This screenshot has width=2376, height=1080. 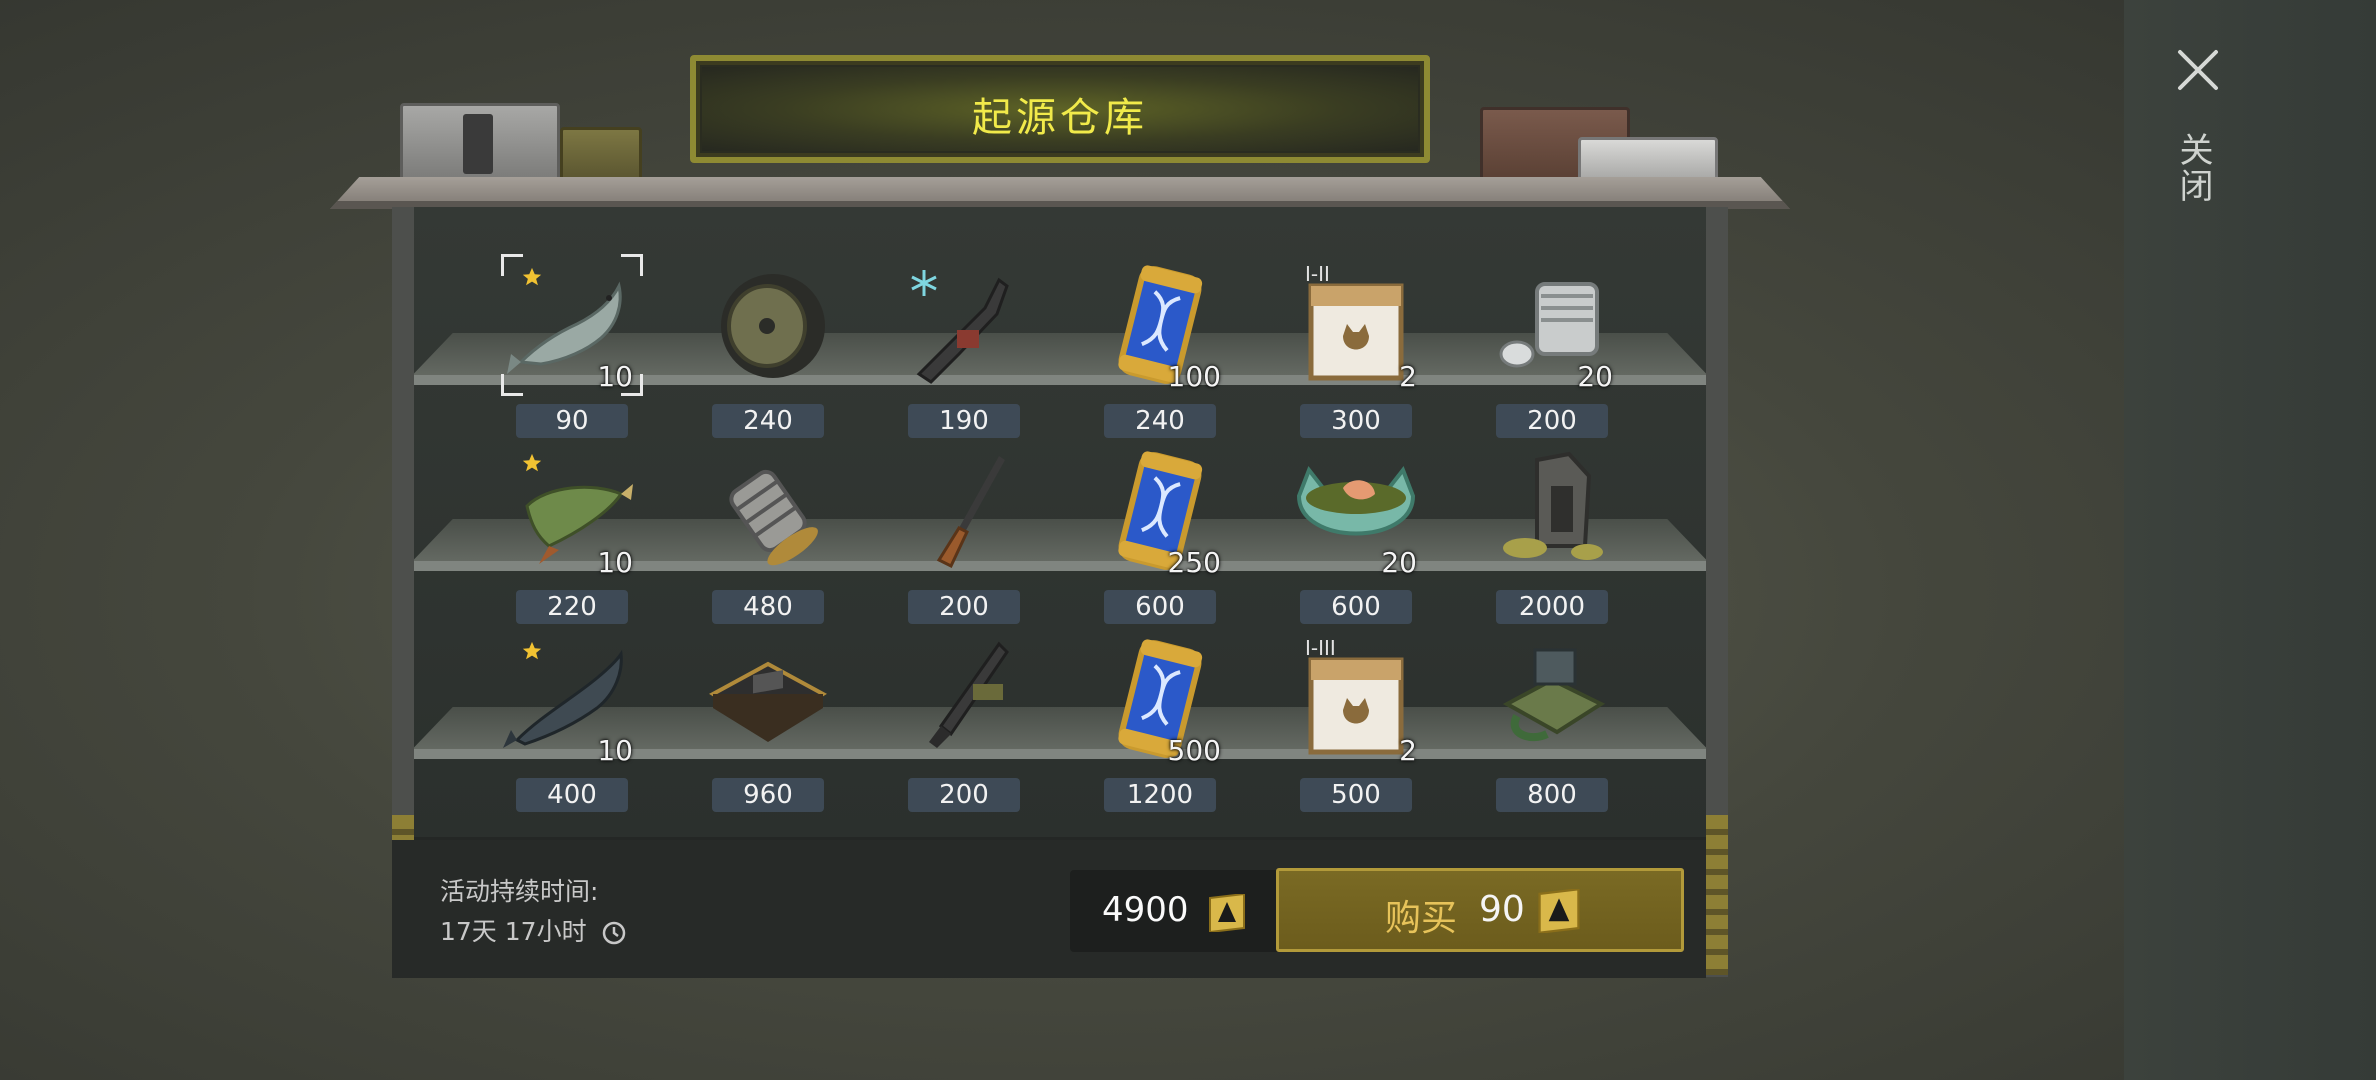 I want to click on wheel-icon, so click(x=773, y=326).